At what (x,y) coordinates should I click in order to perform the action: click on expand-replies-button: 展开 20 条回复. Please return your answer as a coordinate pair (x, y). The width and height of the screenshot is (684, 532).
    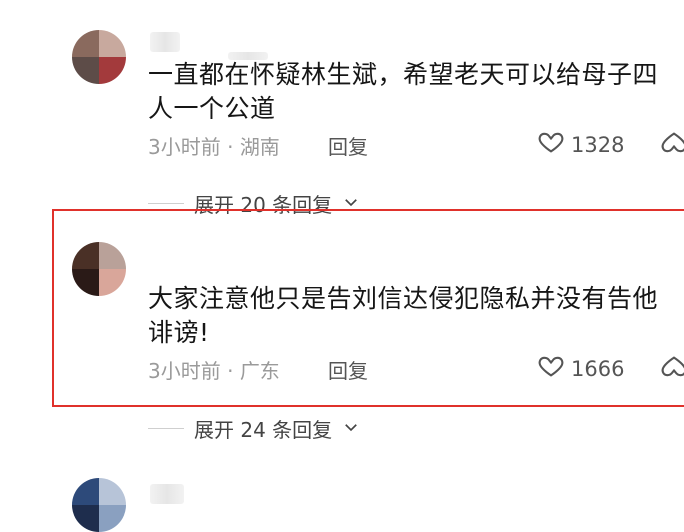
    Looking at the image, I should click on (254, 203).